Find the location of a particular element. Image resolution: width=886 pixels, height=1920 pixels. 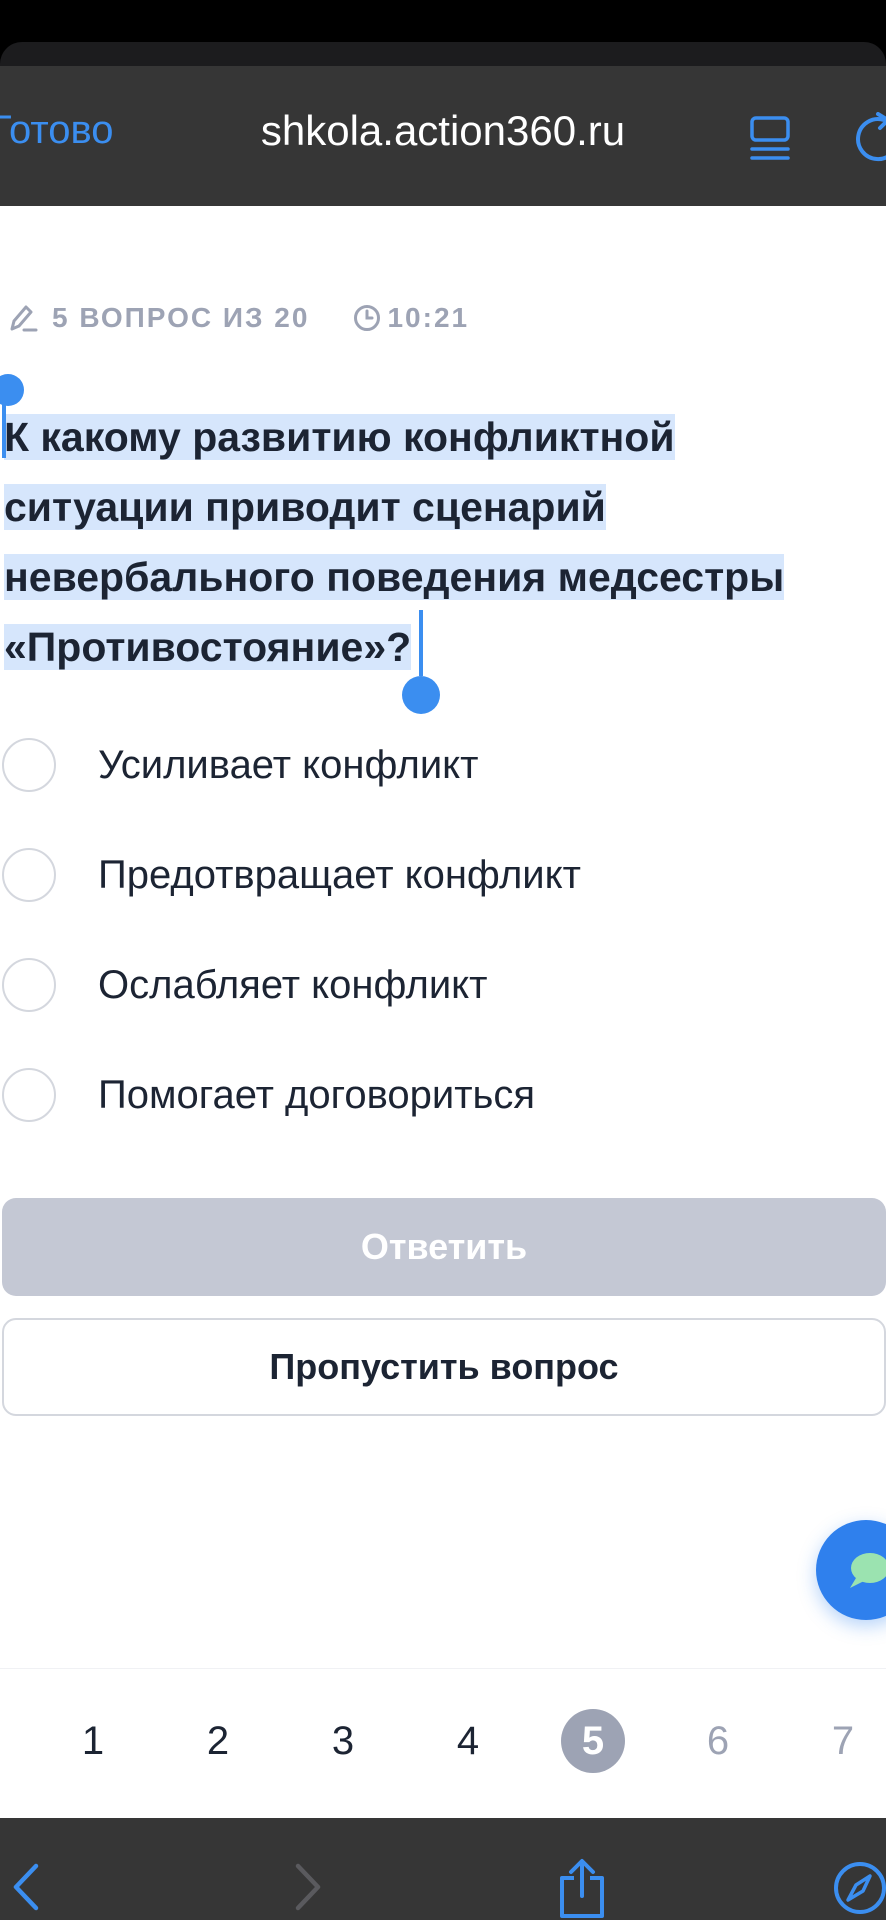

clock-icon is located at coordinates (367, 318).